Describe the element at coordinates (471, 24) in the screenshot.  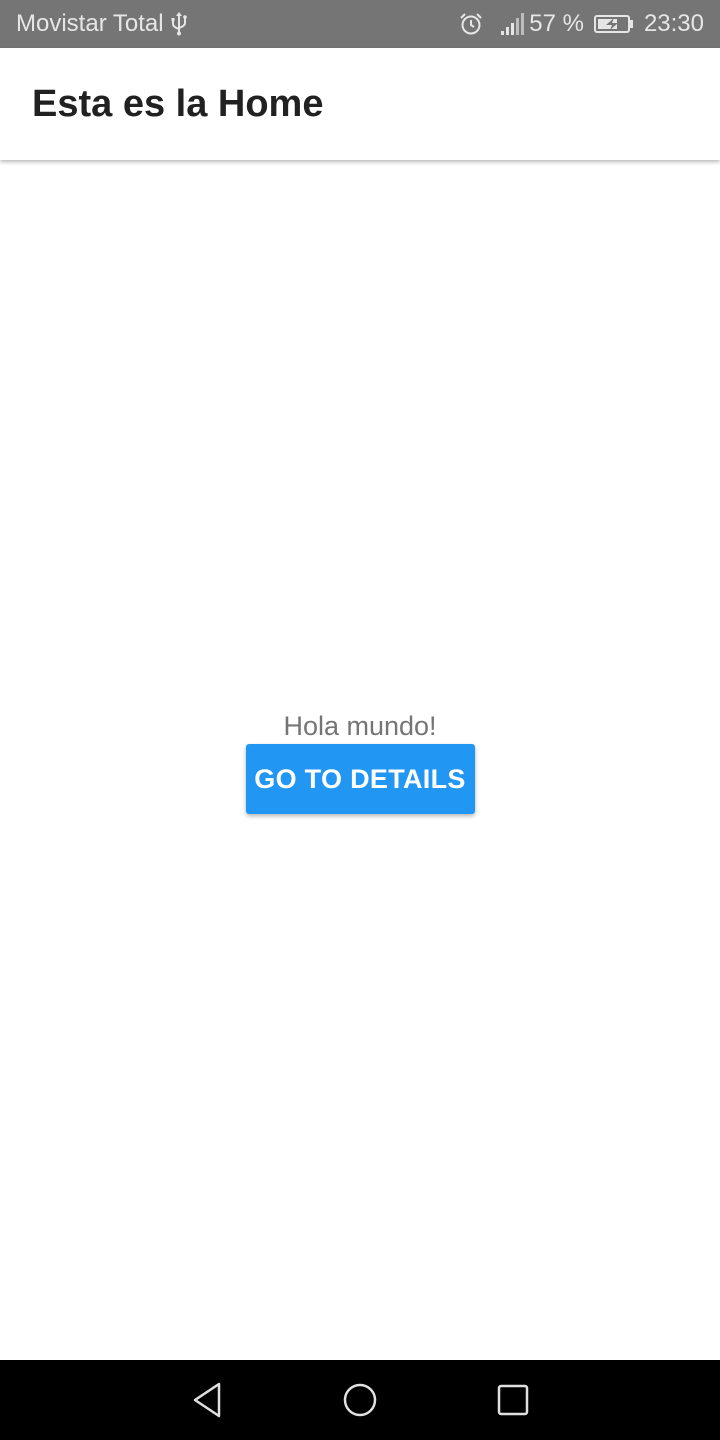
I see `alarm-icon` at that location.